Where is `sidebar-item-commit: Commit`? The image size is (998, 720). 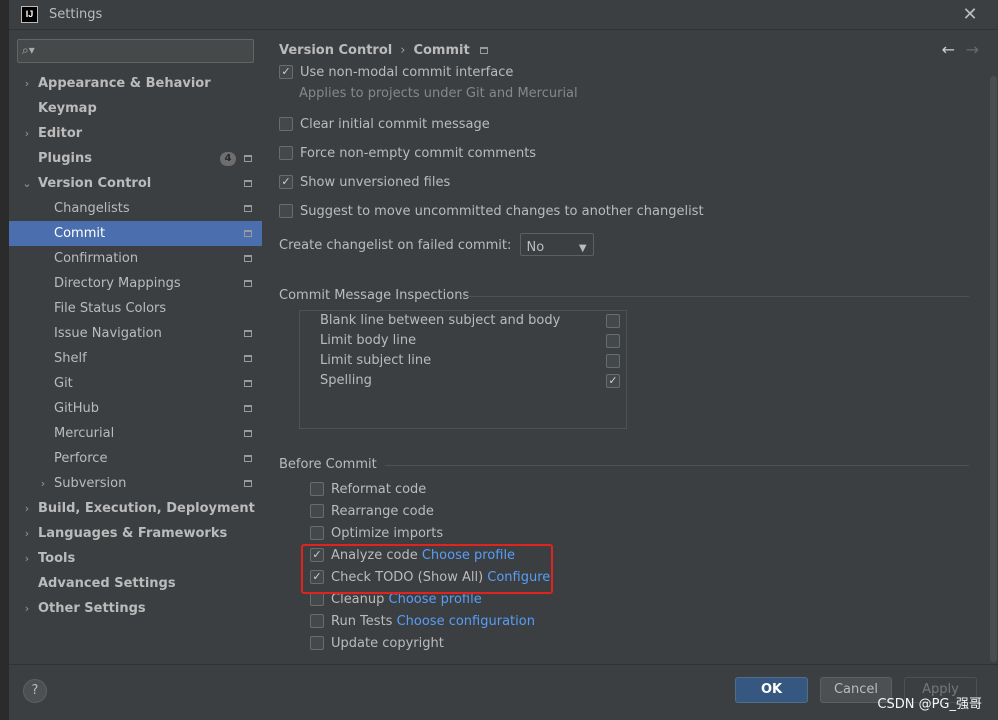 sidebar-item-commit: Commit is located at coordinates (135, 233).